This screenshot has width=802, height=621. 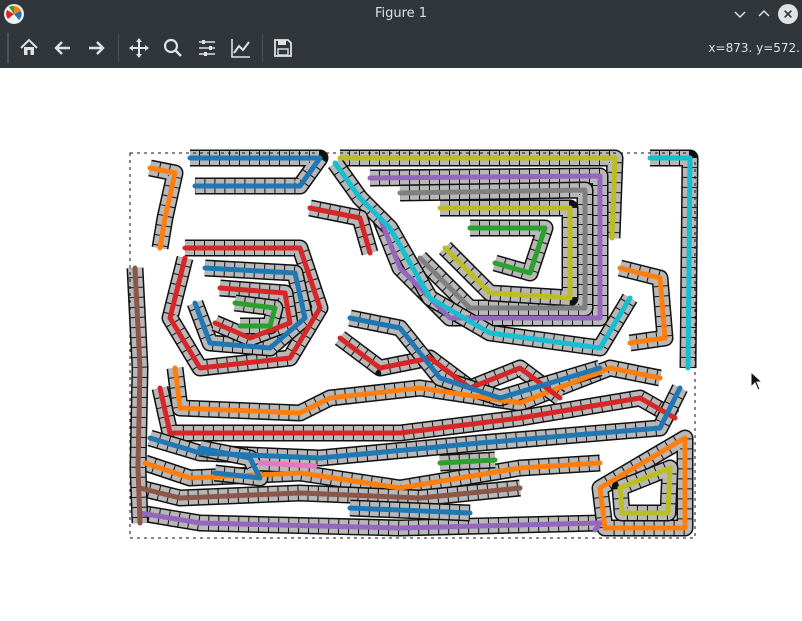 I want to click on edit-axes-button, so click(x=241, y=48).